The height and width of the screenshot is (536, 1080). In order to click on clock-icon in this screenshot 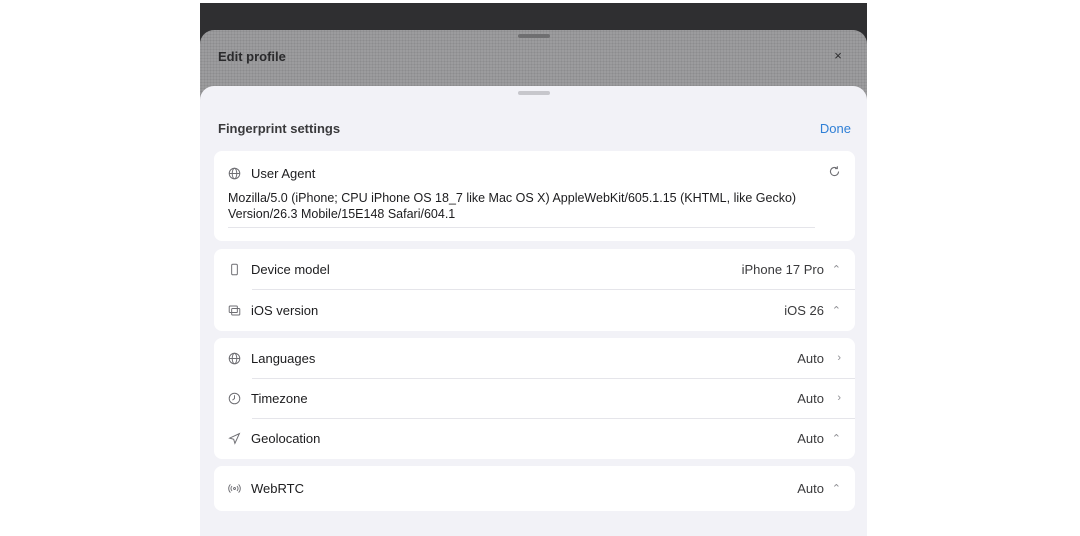, I will do `click(234, 398)`.